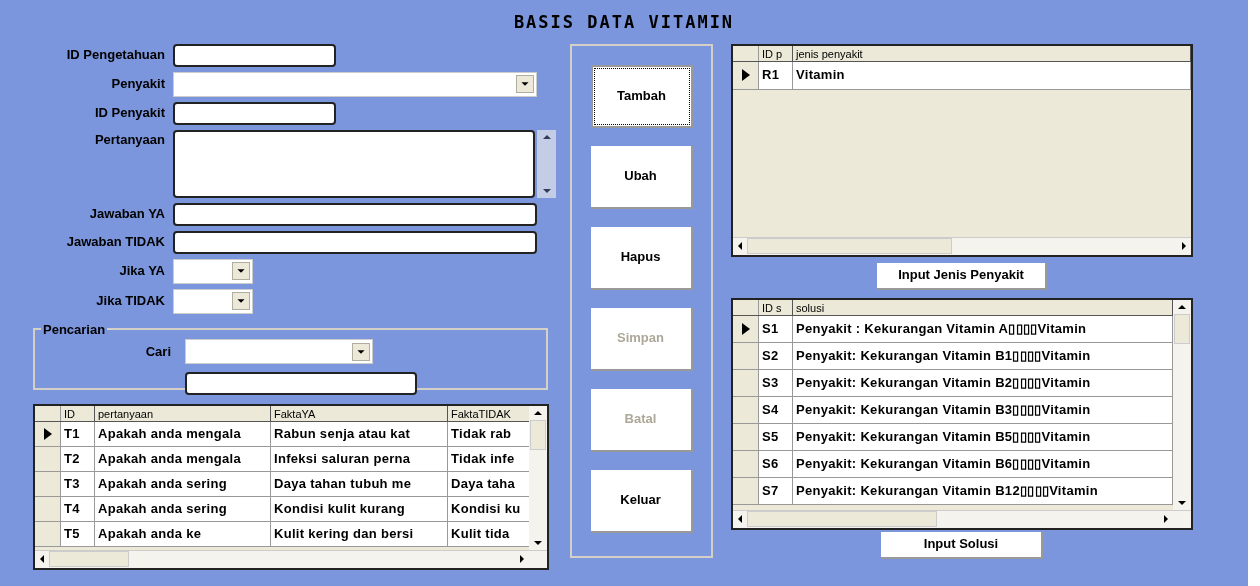  I want to click on table-cell: Penyakit: Kekurangan Vitamin B6▯▯▯▯Vitamin, so click(983, 463).